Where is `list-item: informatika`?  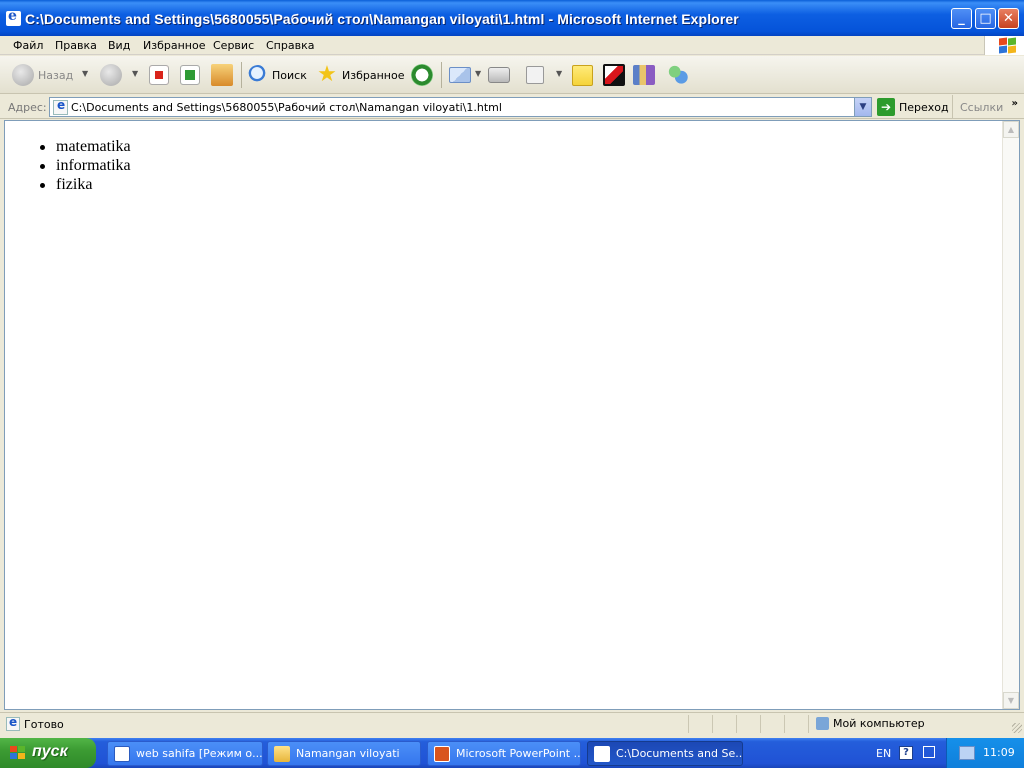
list-item: informatika is located at coordinates (83, 165).